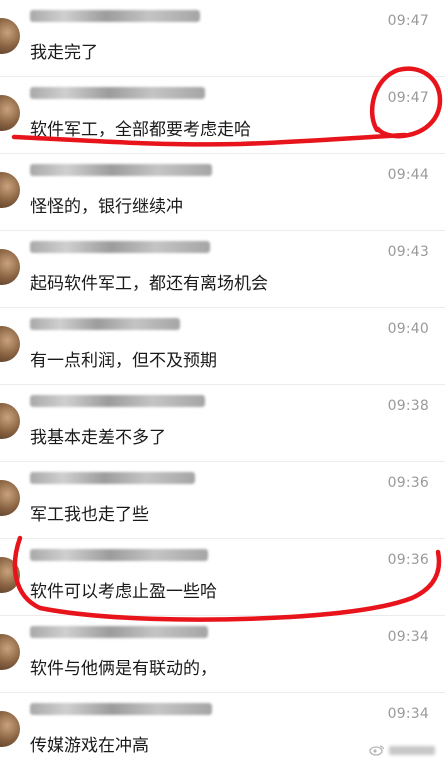  I want to click on watermark-redacted-text, so click(412, 750).